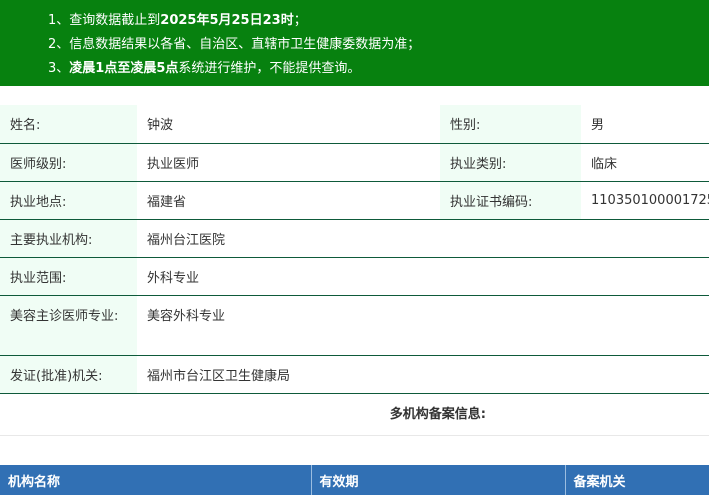 The width and height of the screenshot is (709, 495). I want to click on table-row: 主要执业机构: 福州台江医院, so click(354, 238).